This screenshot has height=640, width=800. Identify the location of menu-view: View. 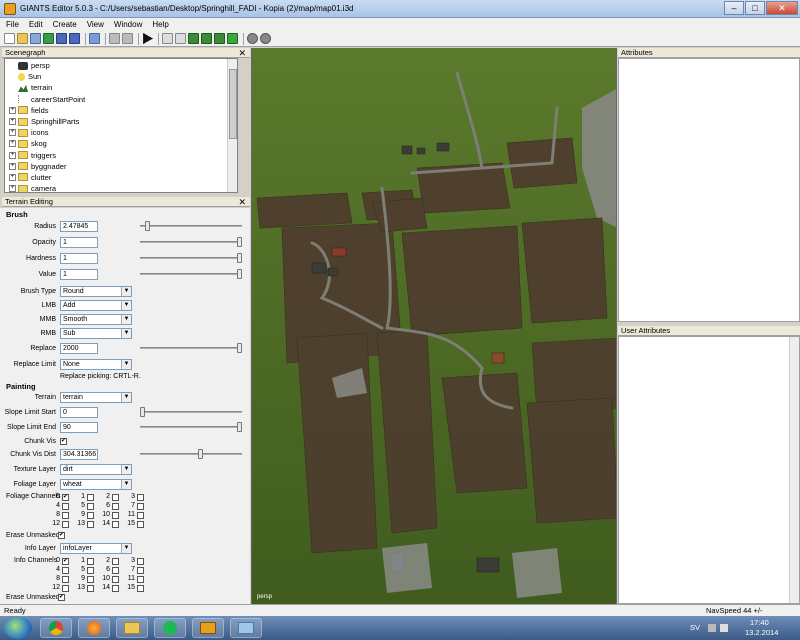
(95, 24).